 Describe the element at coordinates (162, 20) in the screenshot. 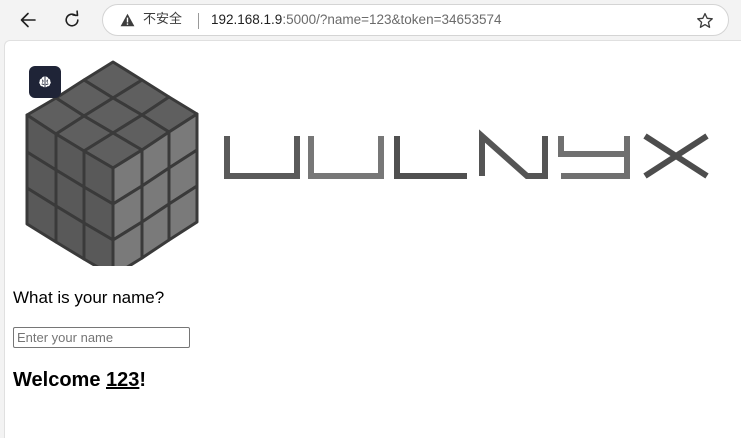

I see `security-status-text: 不安全` at that location.